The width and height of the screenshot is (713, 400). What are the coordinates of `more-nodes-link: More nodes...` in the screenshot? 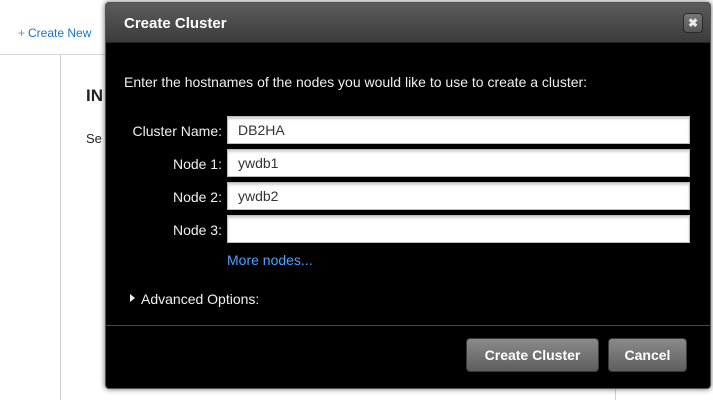 It's located at (270, 260).